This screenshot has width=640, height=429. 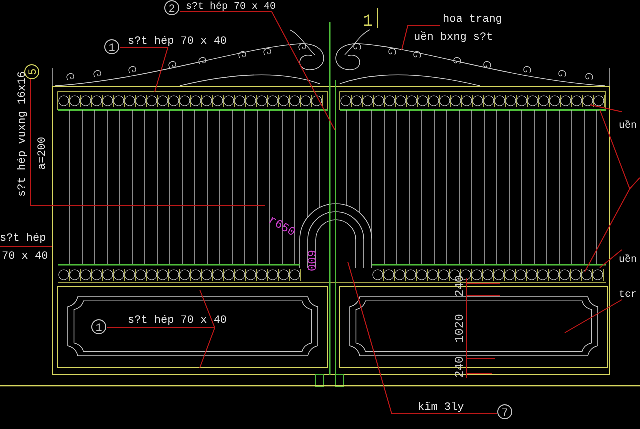 I want to click on note-label: uền bxng s?t, so click(x=454, y=38).